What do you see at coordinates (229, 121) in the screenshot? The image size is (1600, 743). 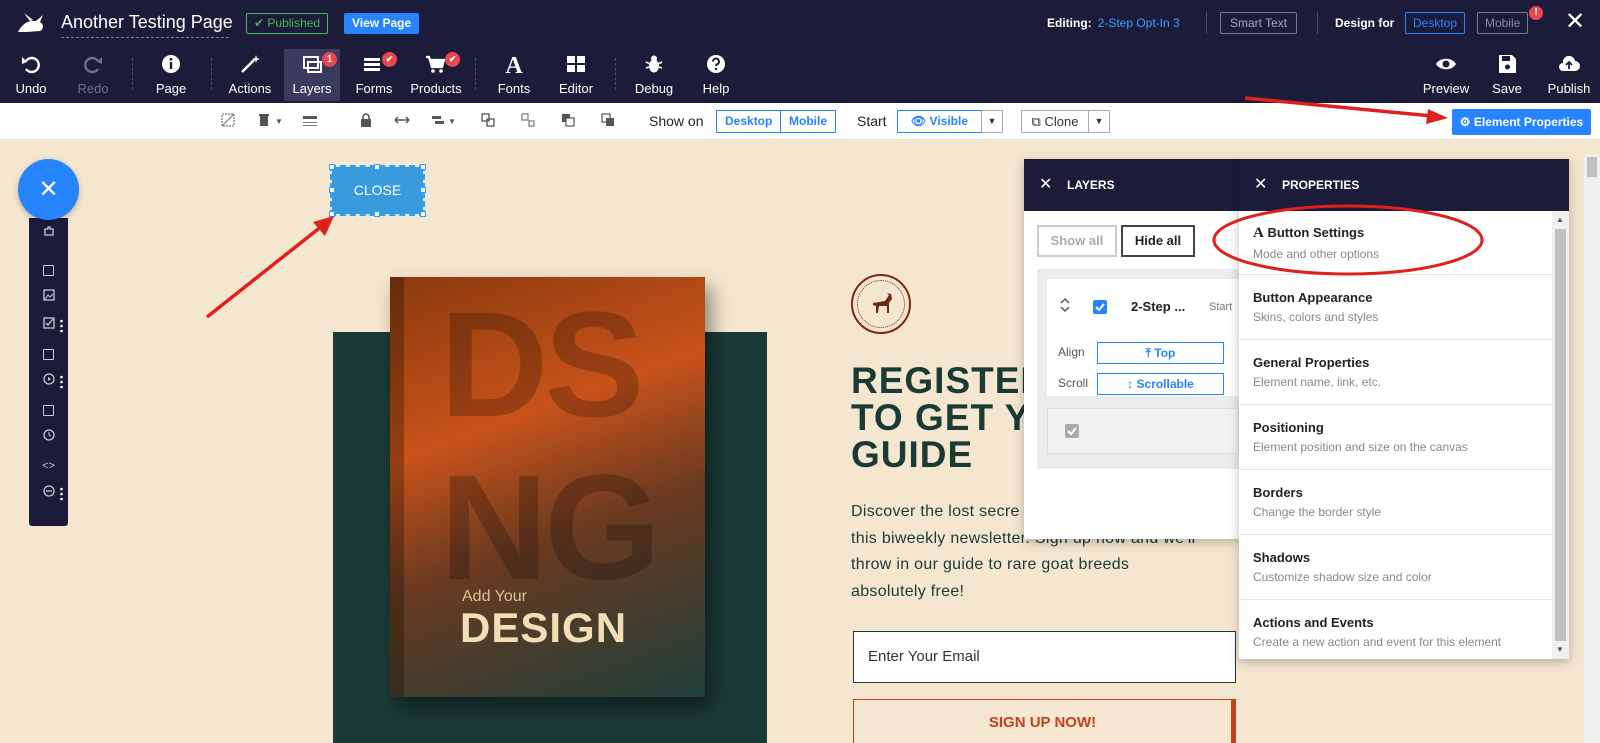 I see `hide-element-icon` at bounding box center [229, 121].